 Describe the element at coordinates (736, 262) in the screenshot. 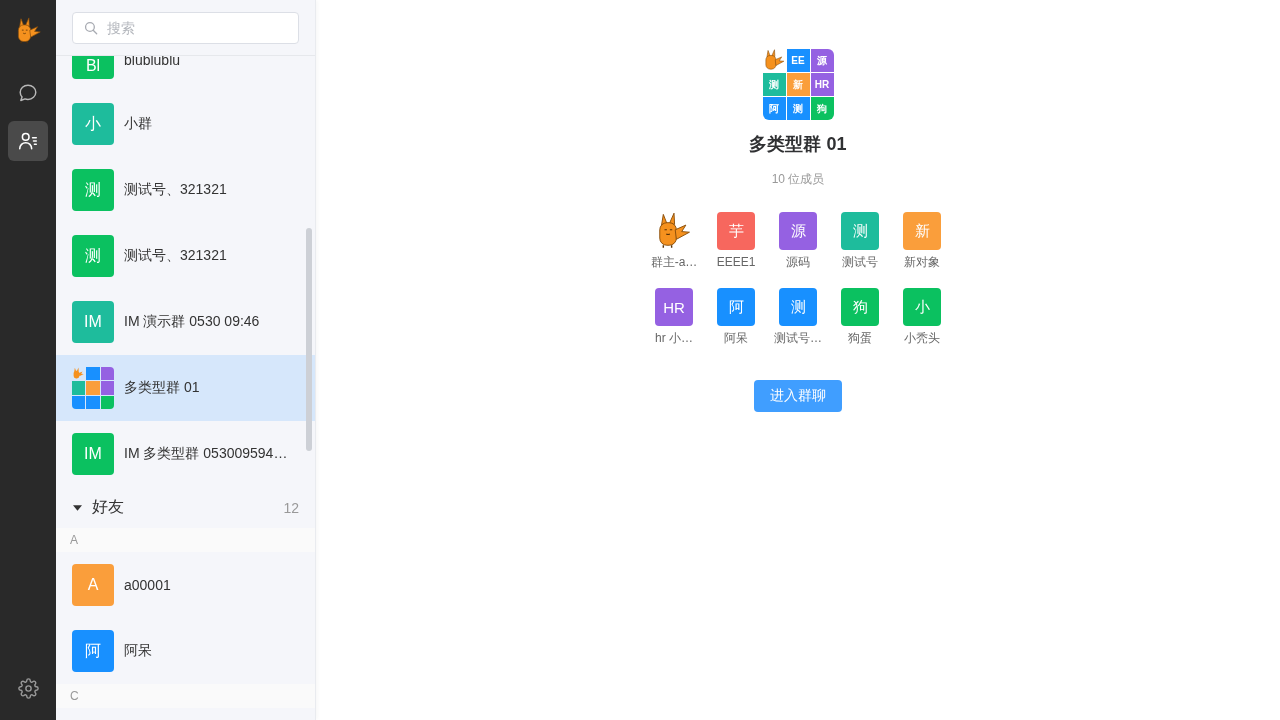

I see `member-name: EEEE1` at that location.